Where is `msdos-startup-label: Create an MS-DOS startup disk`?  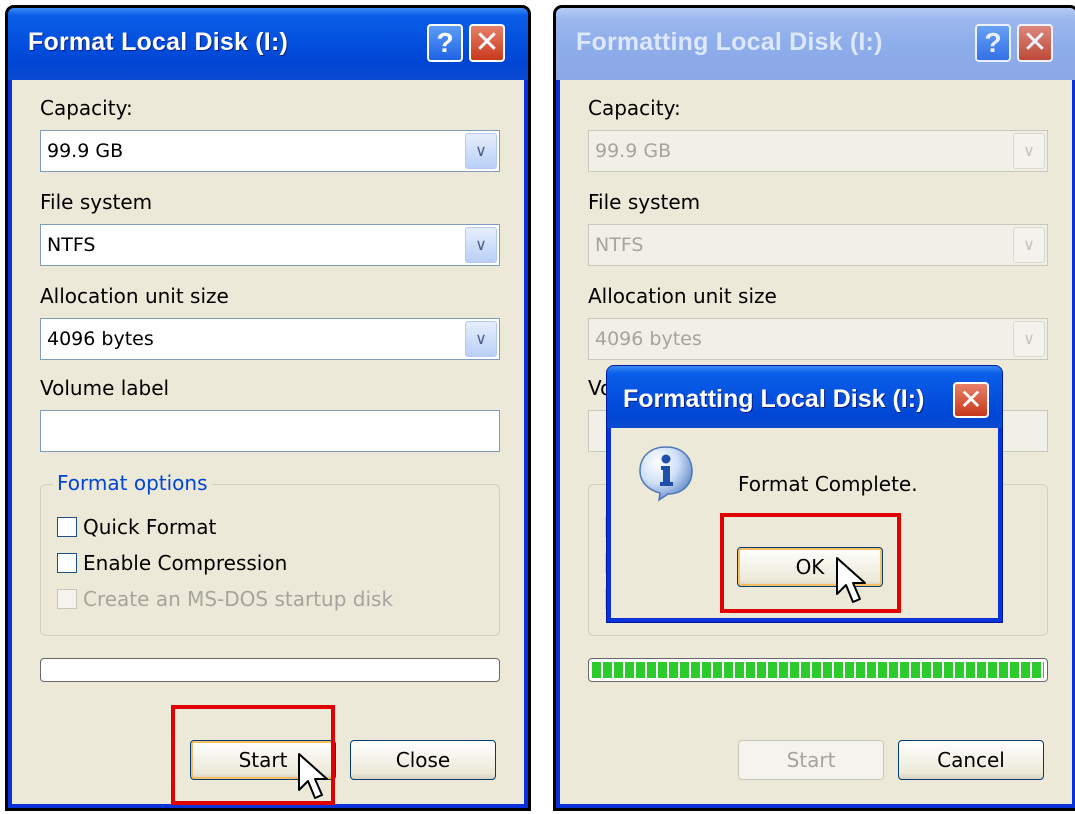
msdos-startup-label: Create an MS-DOS startup disk is located at coordinates (238, 599).